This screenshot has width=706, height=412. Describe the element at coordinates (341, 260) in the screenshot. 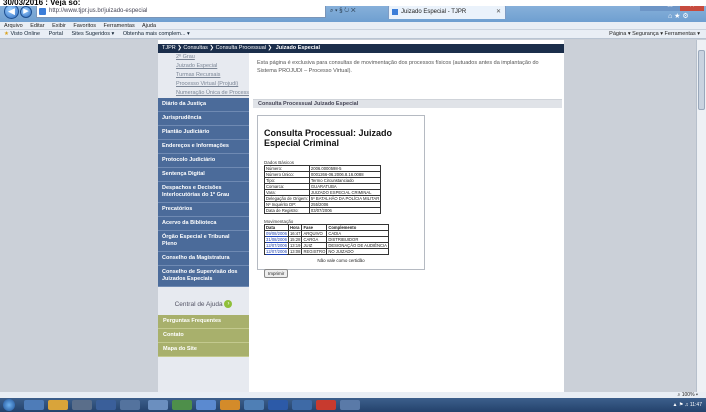

I see `no-certificate-note: Não vale como certidão` at that location.